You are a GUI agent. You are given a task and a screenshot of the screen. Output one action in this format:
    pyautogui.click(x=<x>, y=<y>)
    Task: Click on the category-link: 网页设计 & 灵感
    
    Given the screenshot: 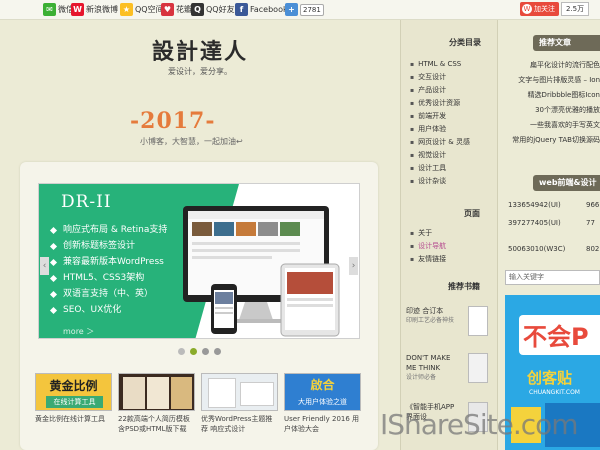 What is the action you would take?
    pyautogui.click(x=440, y=142)
    